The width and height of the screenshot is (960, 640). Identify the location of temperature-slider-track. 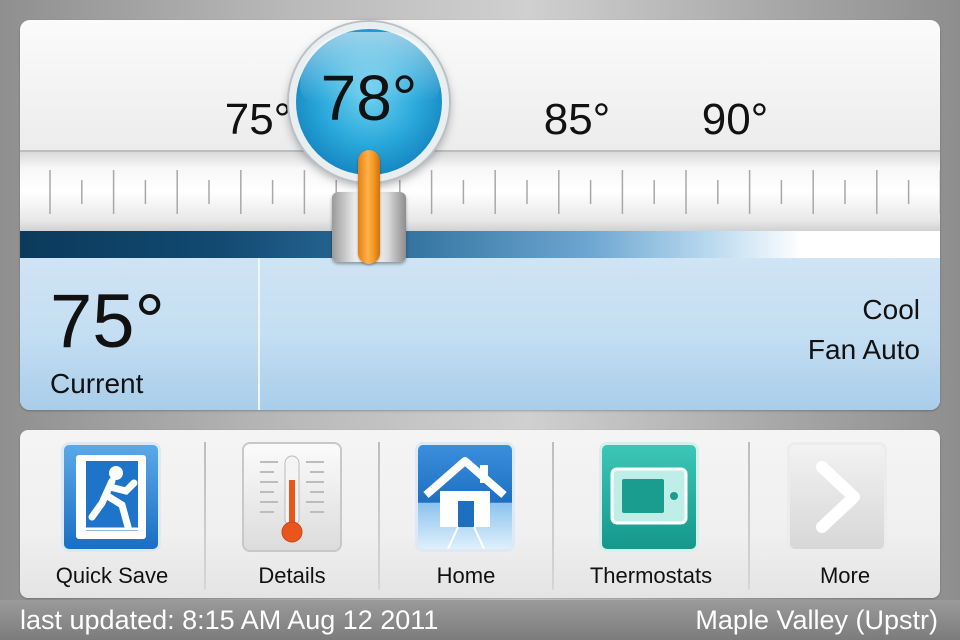
(480, 191).